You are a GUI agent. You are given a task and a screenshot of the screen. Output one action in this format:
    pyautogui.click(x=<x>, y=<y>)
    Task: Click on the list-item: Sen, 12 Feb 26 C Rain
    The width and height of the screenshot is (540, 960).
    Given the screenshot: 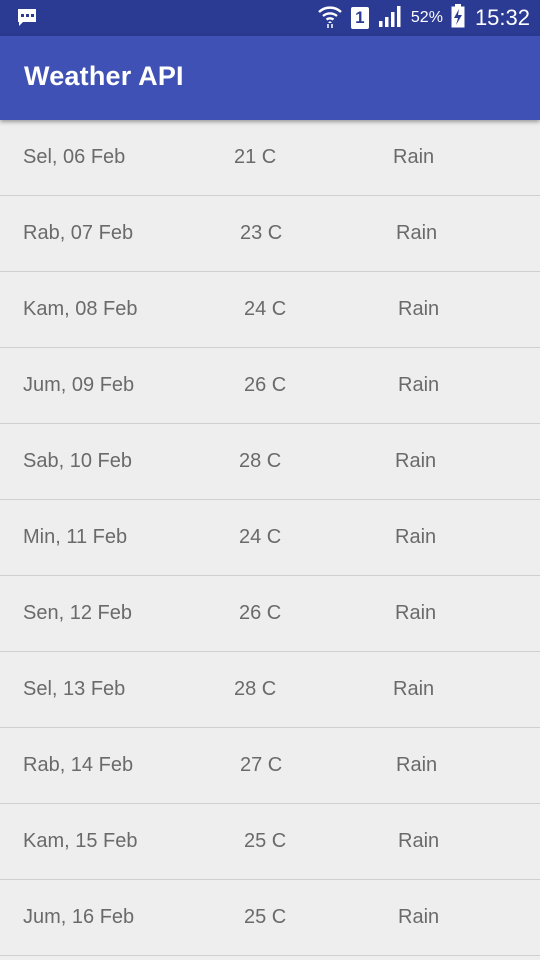 What is the action you would take?
    pyautogui.click(x=270, y=614)
    